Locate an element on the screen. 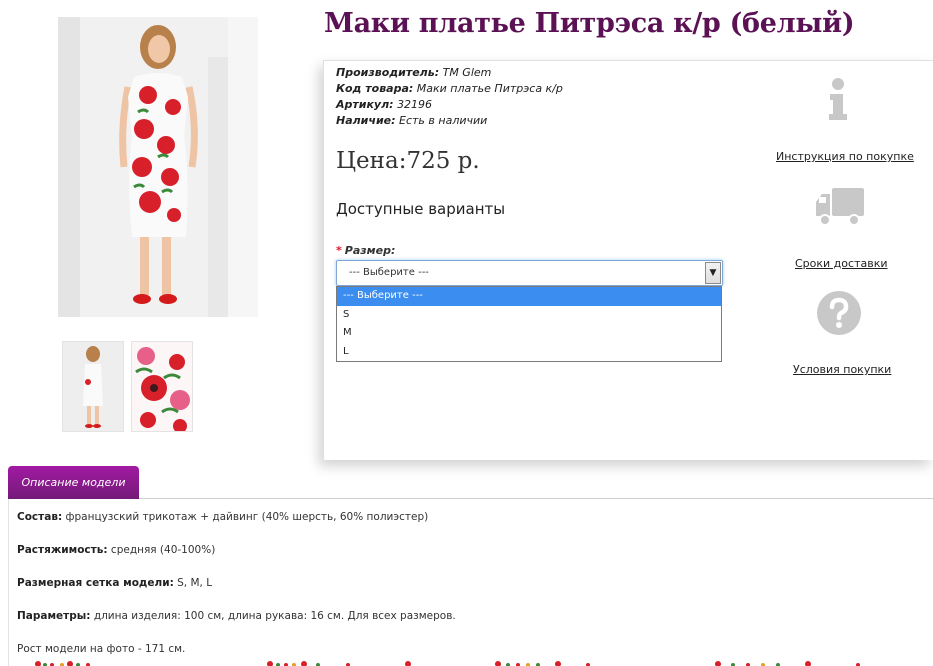 This screenshot has width=933, height=666. size-label: * Размер: is located at coordinates (365, 250).